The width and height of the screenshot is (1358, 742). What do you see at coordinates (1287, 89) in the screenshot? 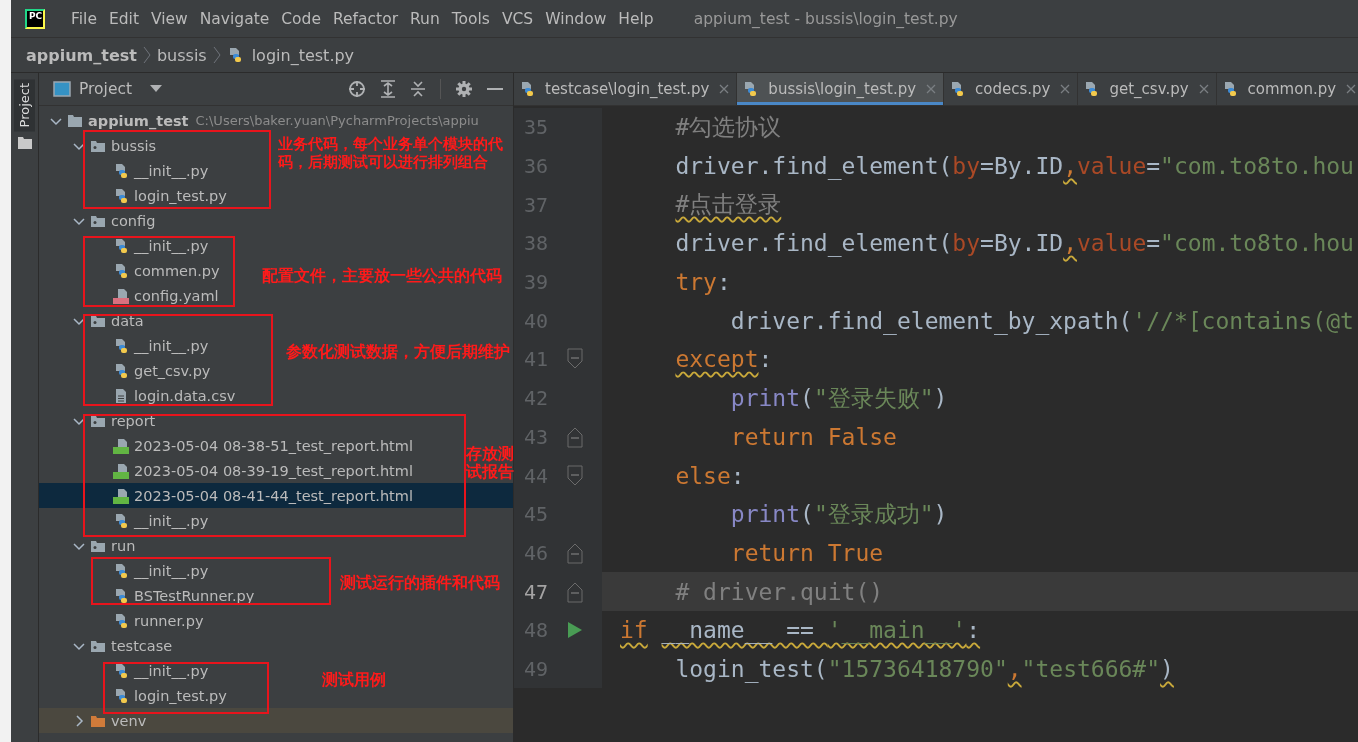
I see `editor-tab: common.py` at bounding box center [1287, 89].